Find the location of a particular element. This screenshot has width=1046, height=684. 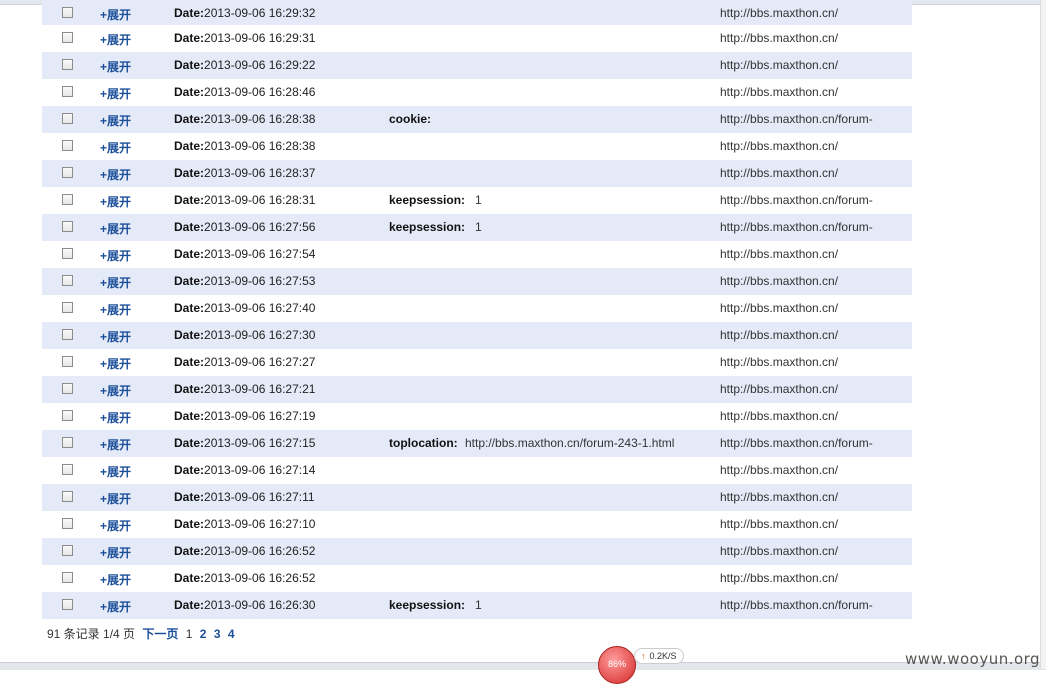

row-date: Date:2013-09-06 16:27:40 is located at coordinates (244, 308).